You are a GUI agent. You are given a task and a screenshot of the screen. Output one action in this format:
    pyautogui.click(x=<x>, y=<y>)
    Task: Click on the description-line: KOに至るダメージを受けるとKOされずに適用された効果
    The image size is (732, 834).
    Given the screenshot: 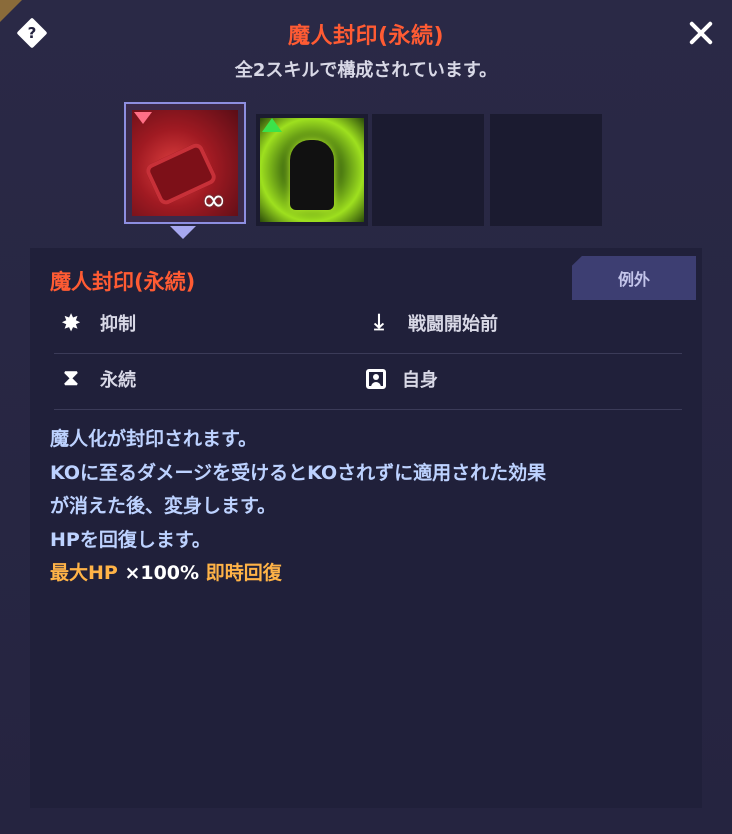 What is the action you would take?
    pyautogui.click(x=298, y=472)
    